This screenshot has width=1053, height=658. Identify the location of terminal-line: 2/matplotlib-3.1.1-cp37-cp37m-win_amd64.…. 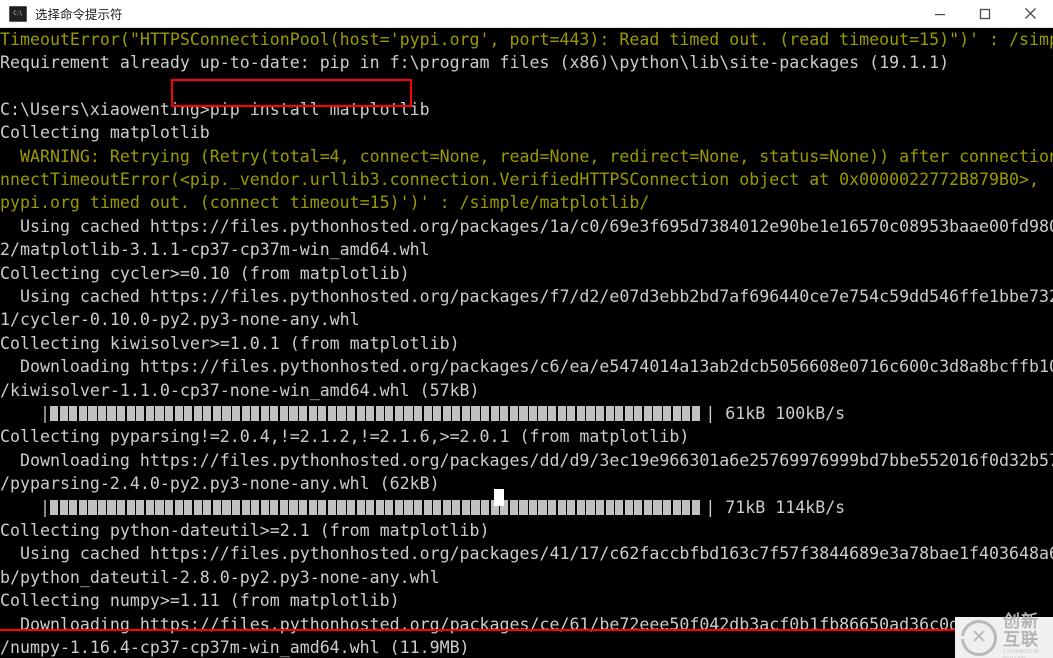
(215, 250).